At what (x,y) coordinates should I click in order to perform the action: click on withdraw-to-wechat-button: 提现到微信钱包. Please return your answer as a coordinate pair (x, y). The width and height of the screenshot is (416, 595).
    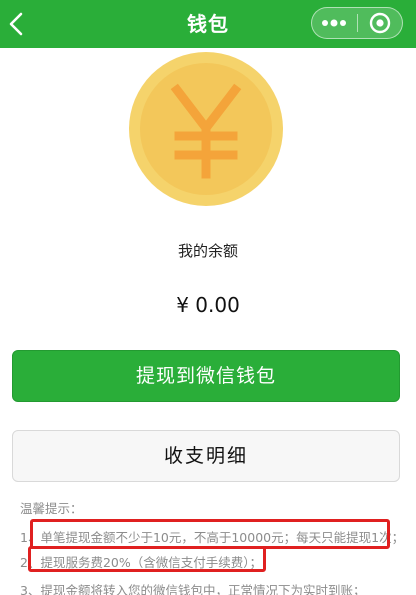
    Looking at the image, I should click on (206, 376).